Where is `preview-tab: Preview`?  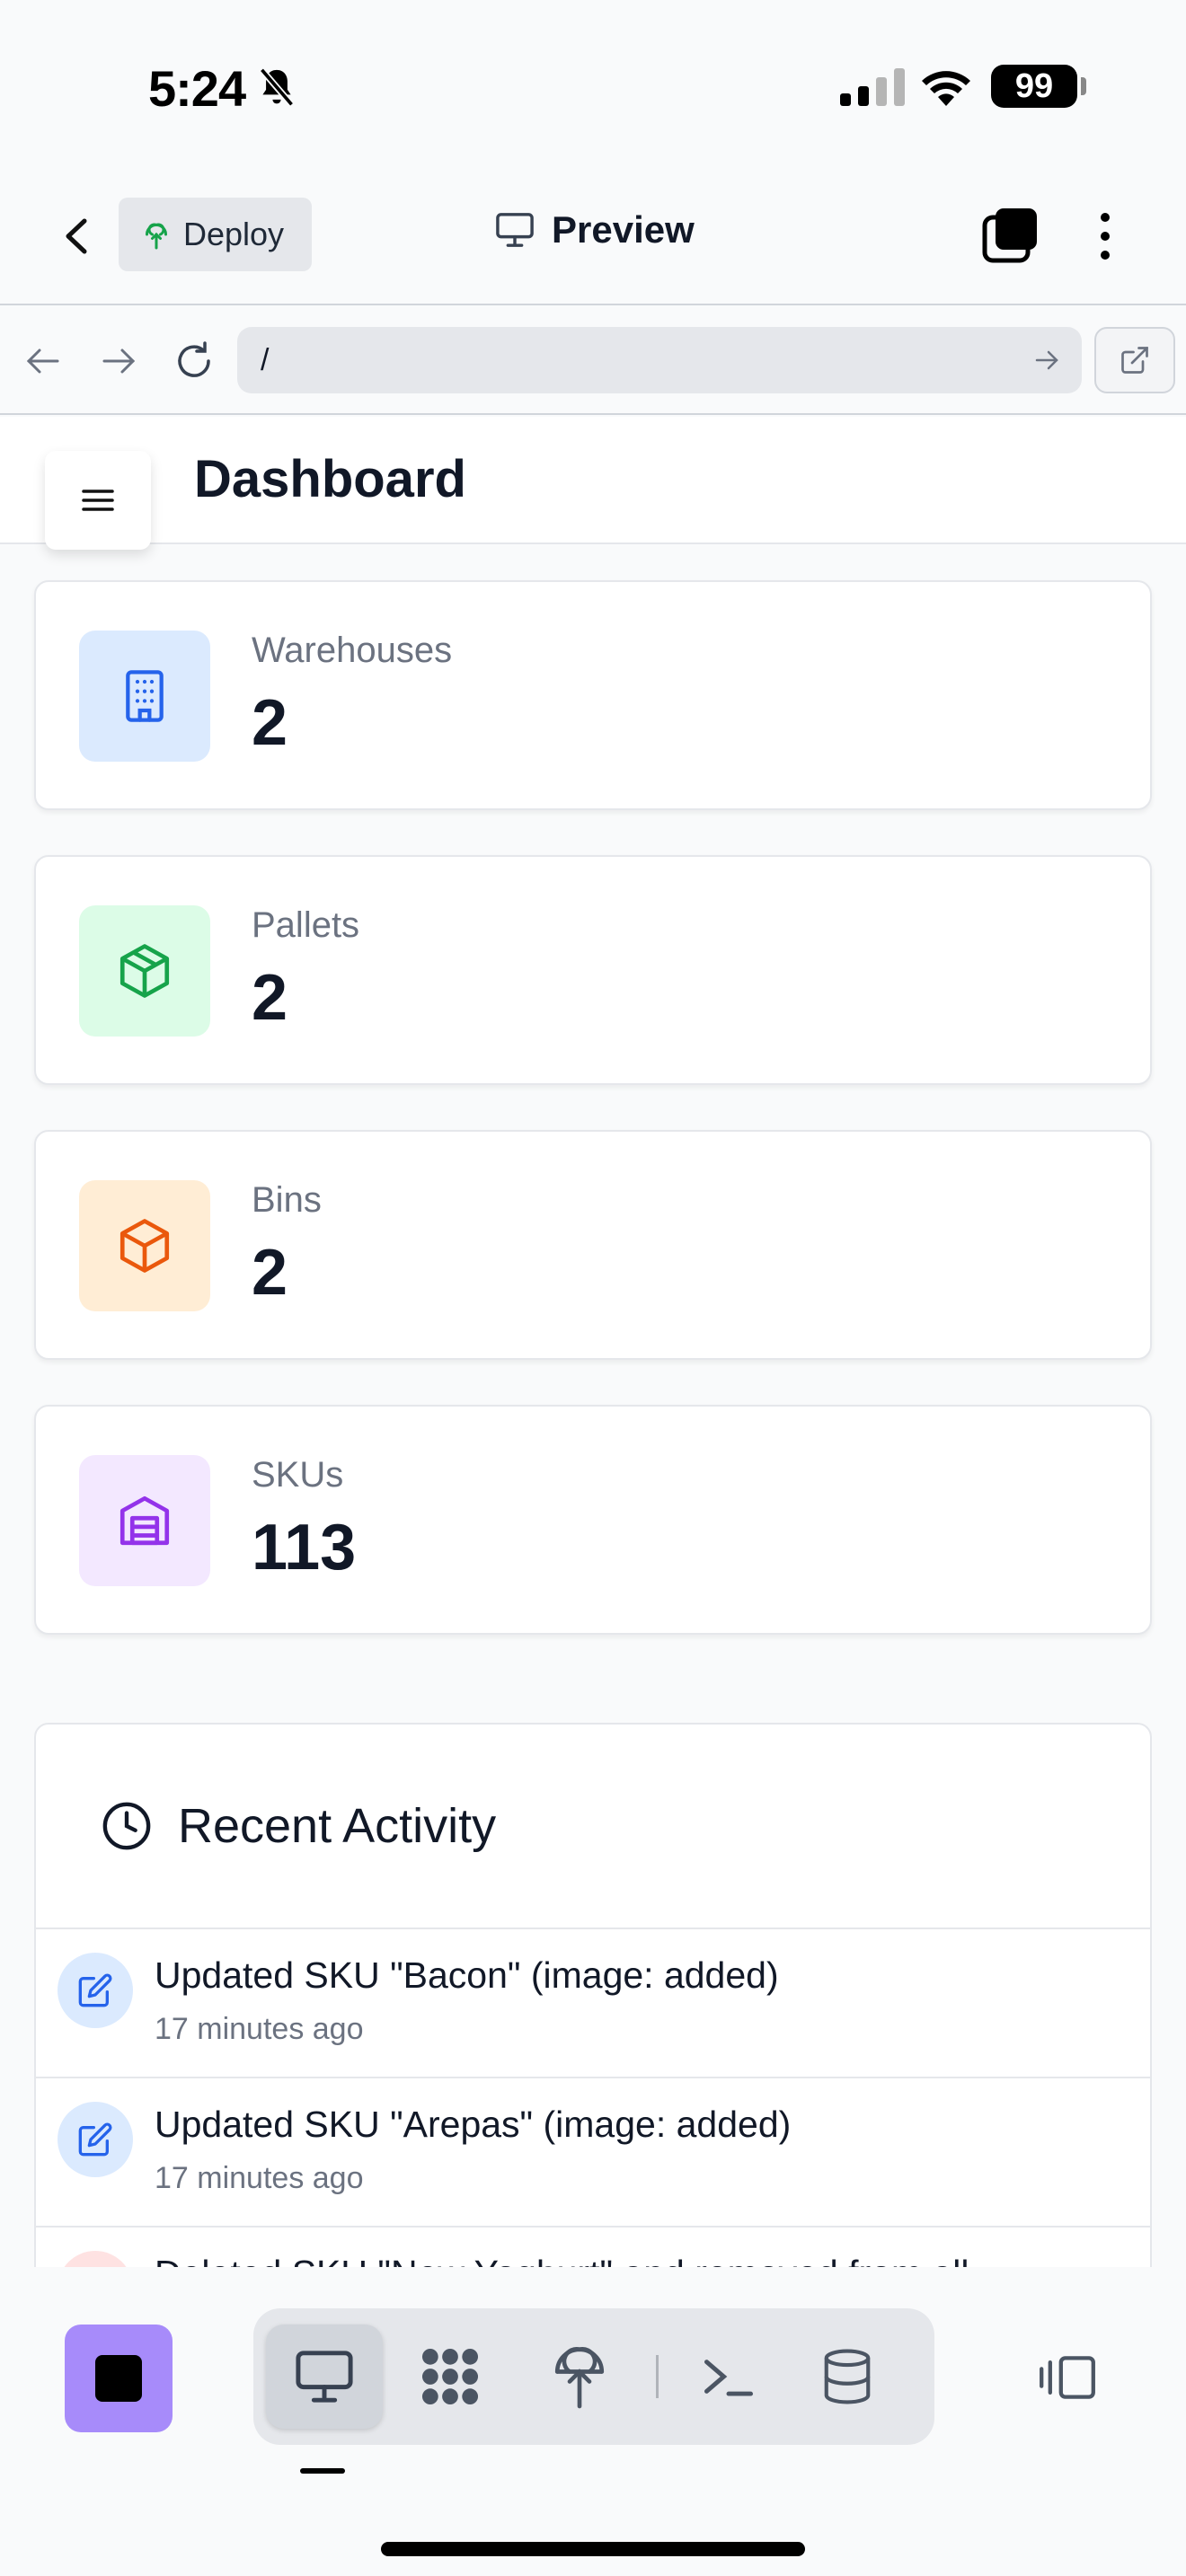 preview-tab: Preview is located at coordinates (594, 229).